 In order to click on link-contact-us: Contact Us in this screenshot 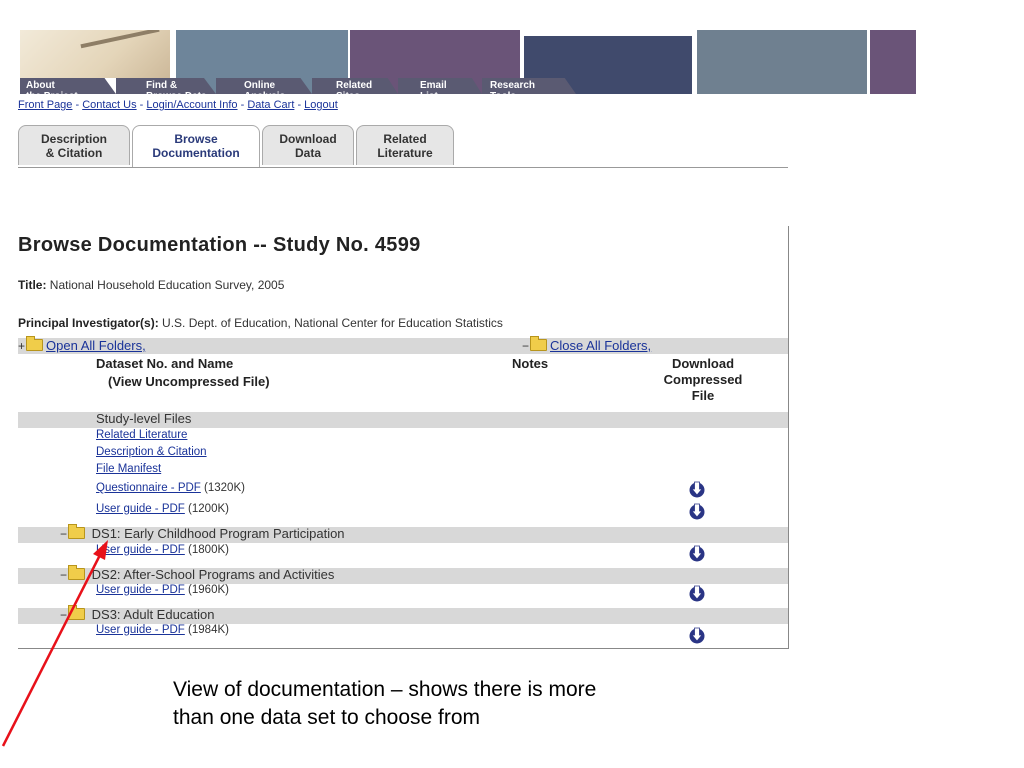, I will do `click(109, 105)`.